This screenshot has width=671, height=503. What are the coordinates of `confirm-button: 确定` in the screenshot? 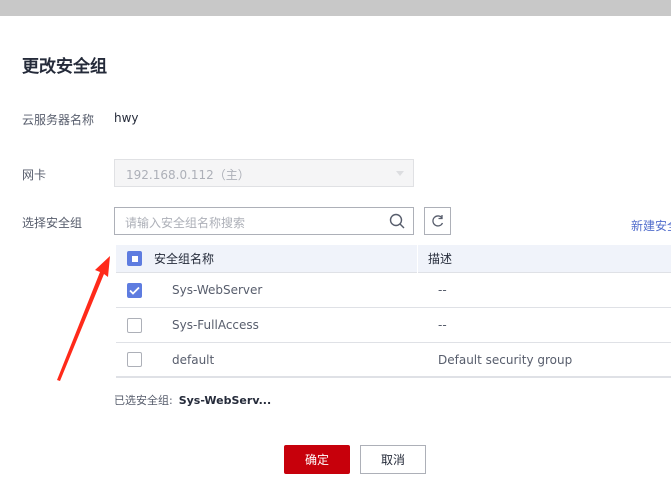 It's located at (317, 459).